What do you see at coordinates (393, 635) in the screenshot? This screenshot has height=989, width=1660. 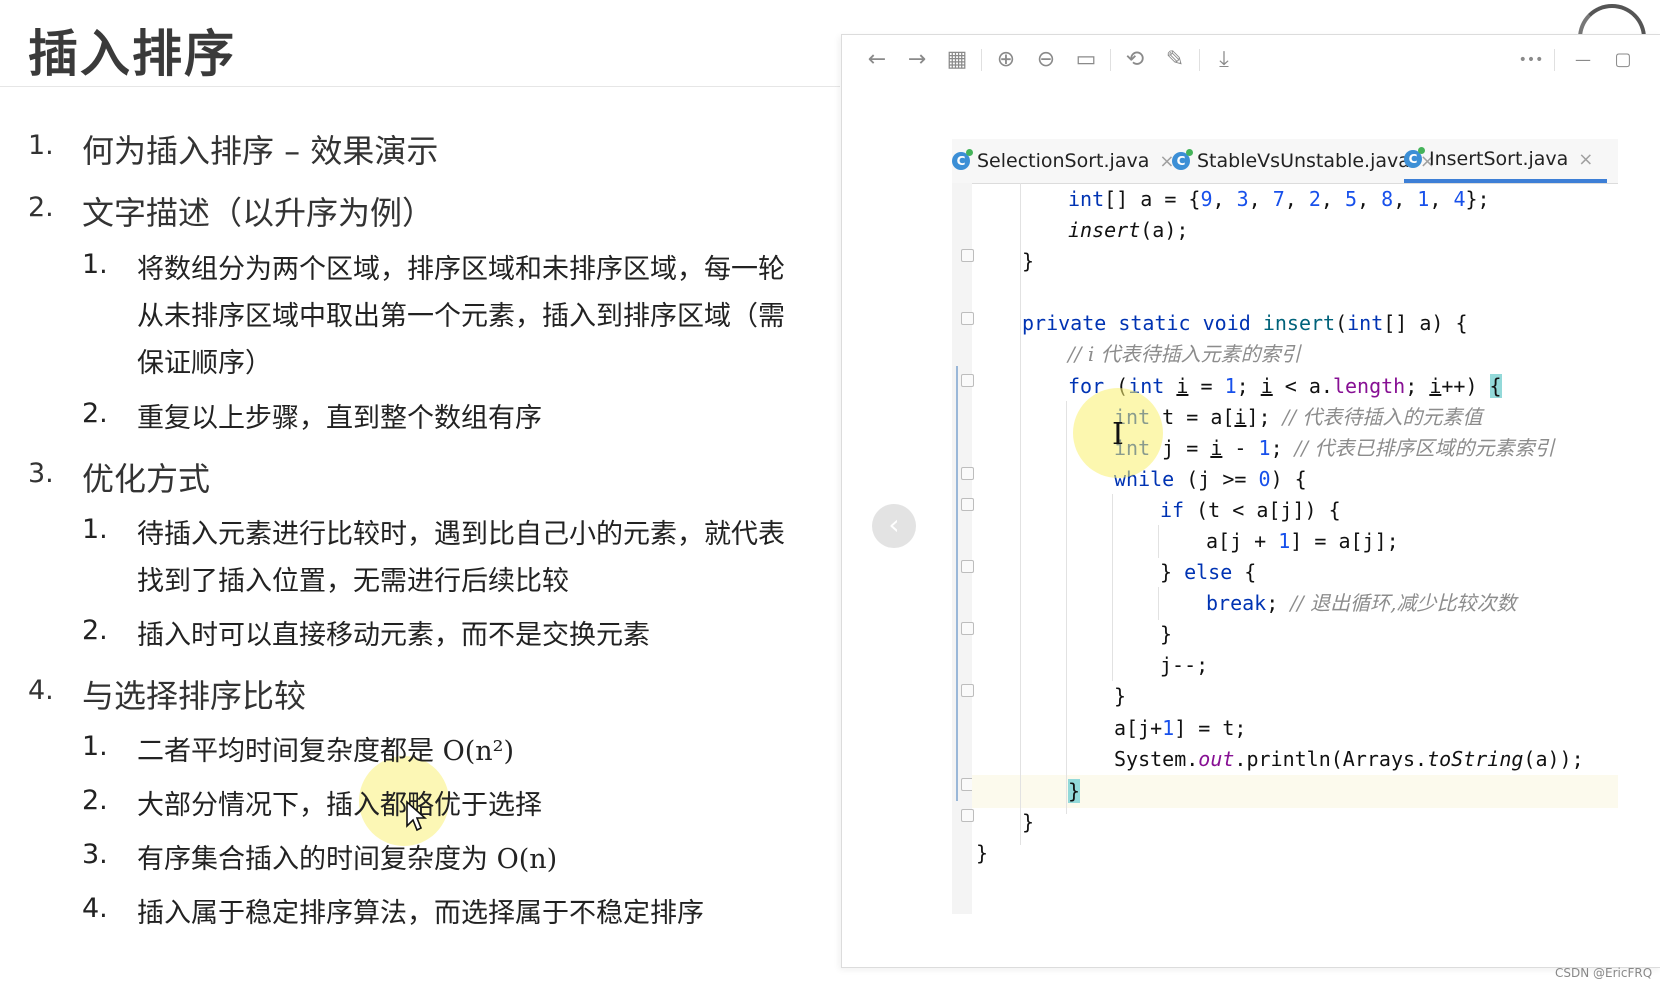 I see `sublist-text: 插入时可以直接移动元素，而不是交换元素` at bounding box center [393, 635].